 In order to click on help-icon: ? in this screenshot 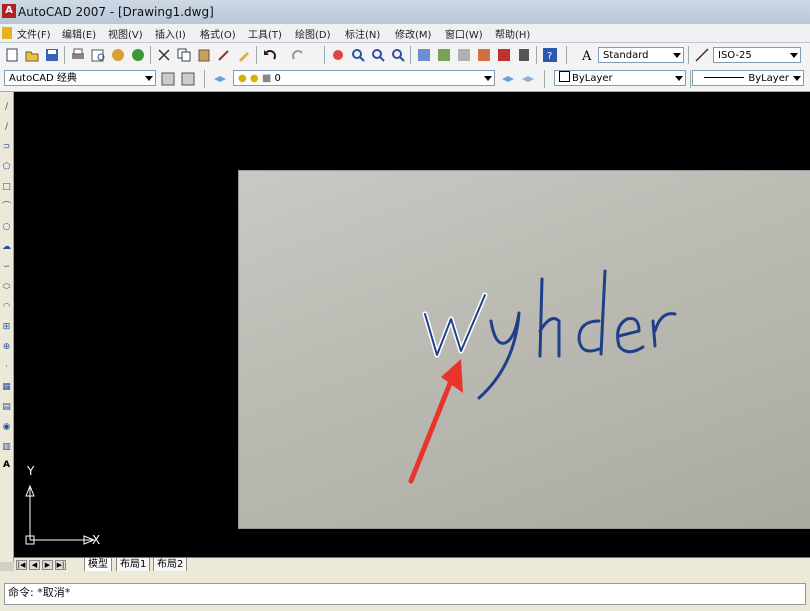, I will do `click(550, 55)`.